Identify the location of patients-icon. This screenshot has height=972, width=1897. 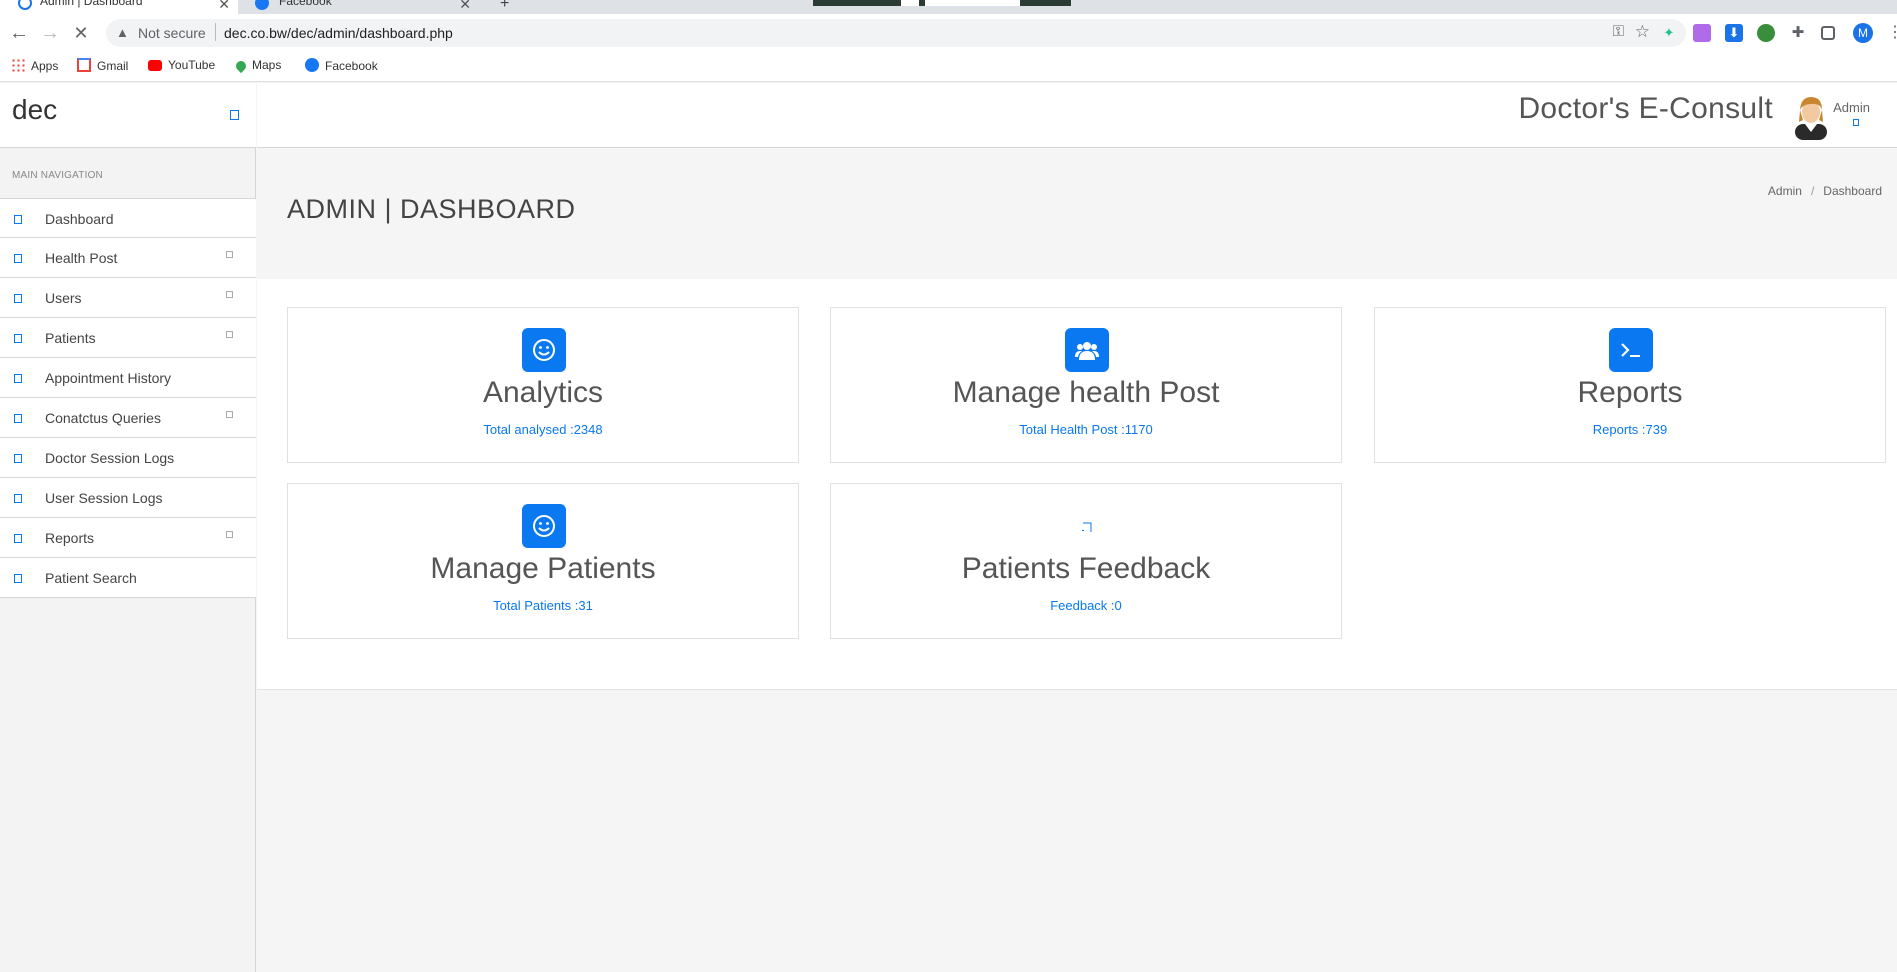
(18, 338).